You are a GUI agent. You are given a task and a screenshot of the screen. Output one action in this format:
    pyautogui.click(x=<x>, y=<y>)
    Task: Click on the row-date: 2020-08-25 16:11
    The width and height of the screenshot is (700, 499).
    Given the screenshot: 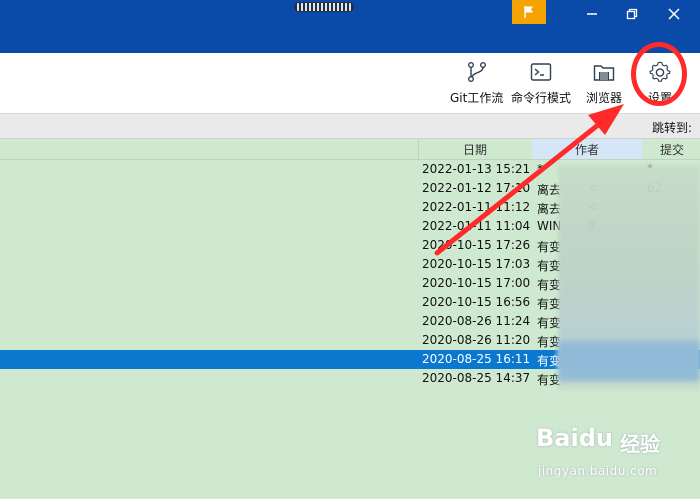 What is the action you would take?
    pyautogui.click(x=476, y=359)
    